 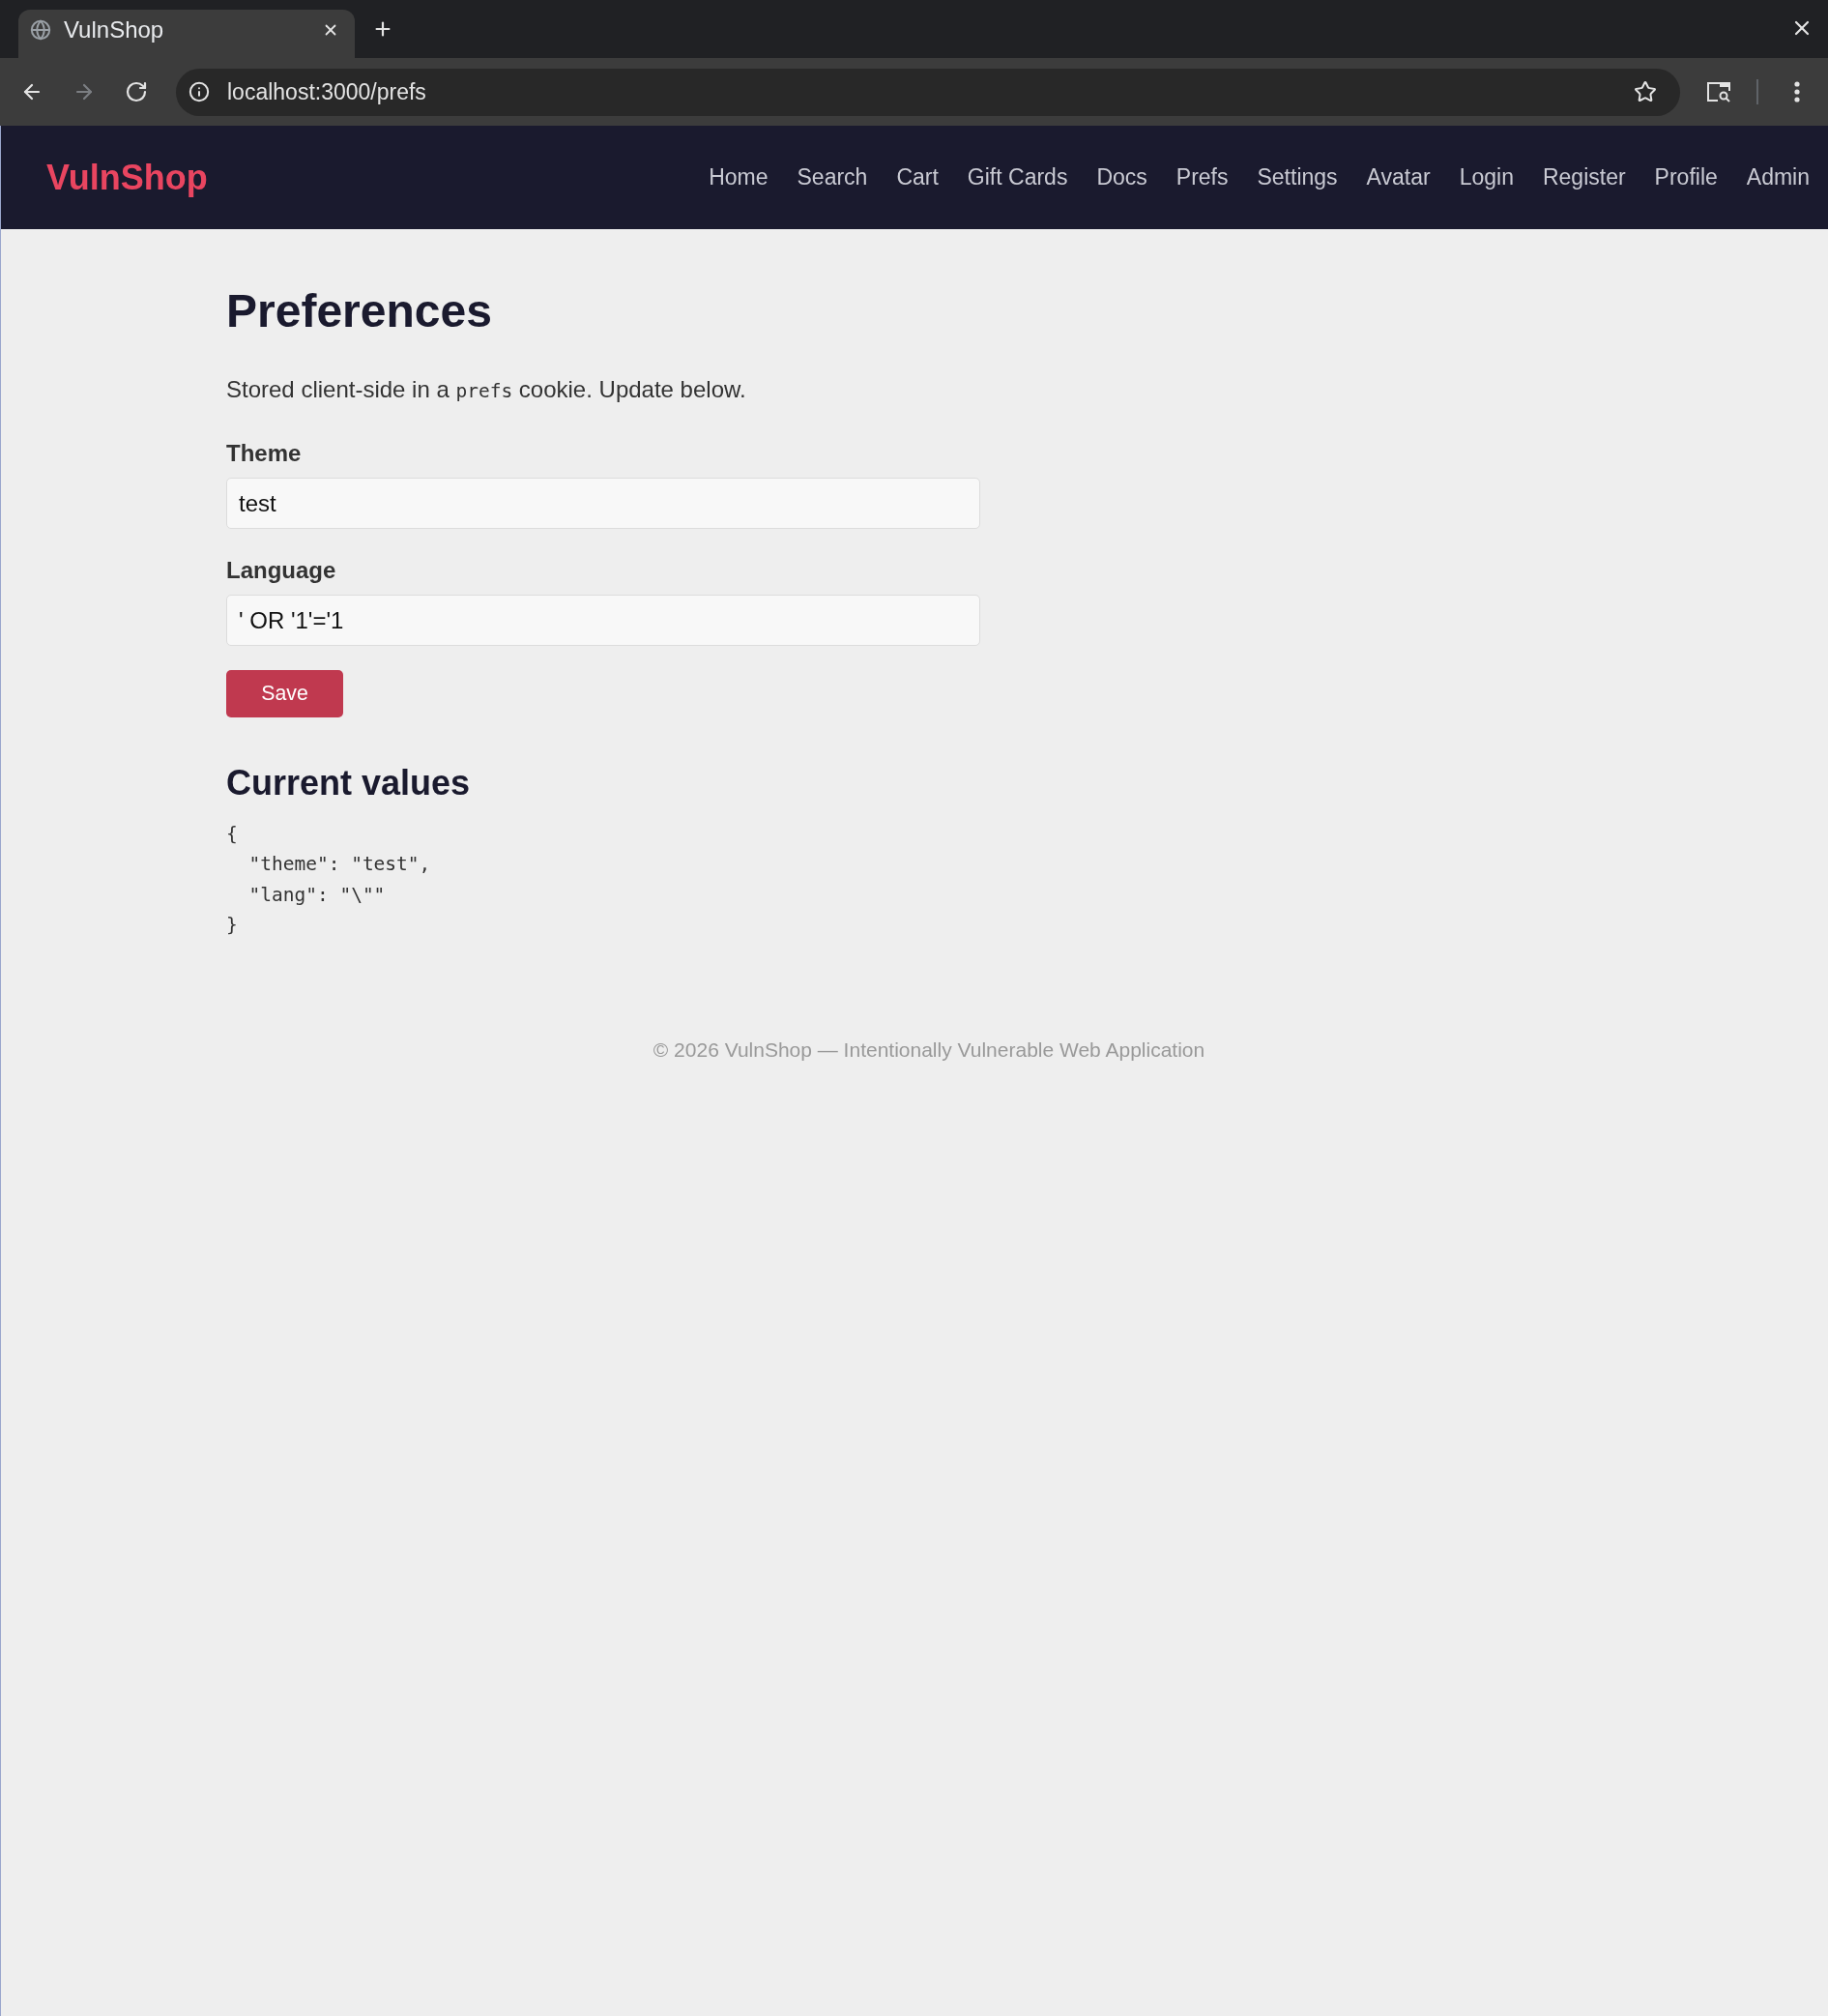 What do you see at coordinates (928, 92) in the screenshot?
I see `address-bar: localhost:3000/prefs` at bounding box center [928, 92].